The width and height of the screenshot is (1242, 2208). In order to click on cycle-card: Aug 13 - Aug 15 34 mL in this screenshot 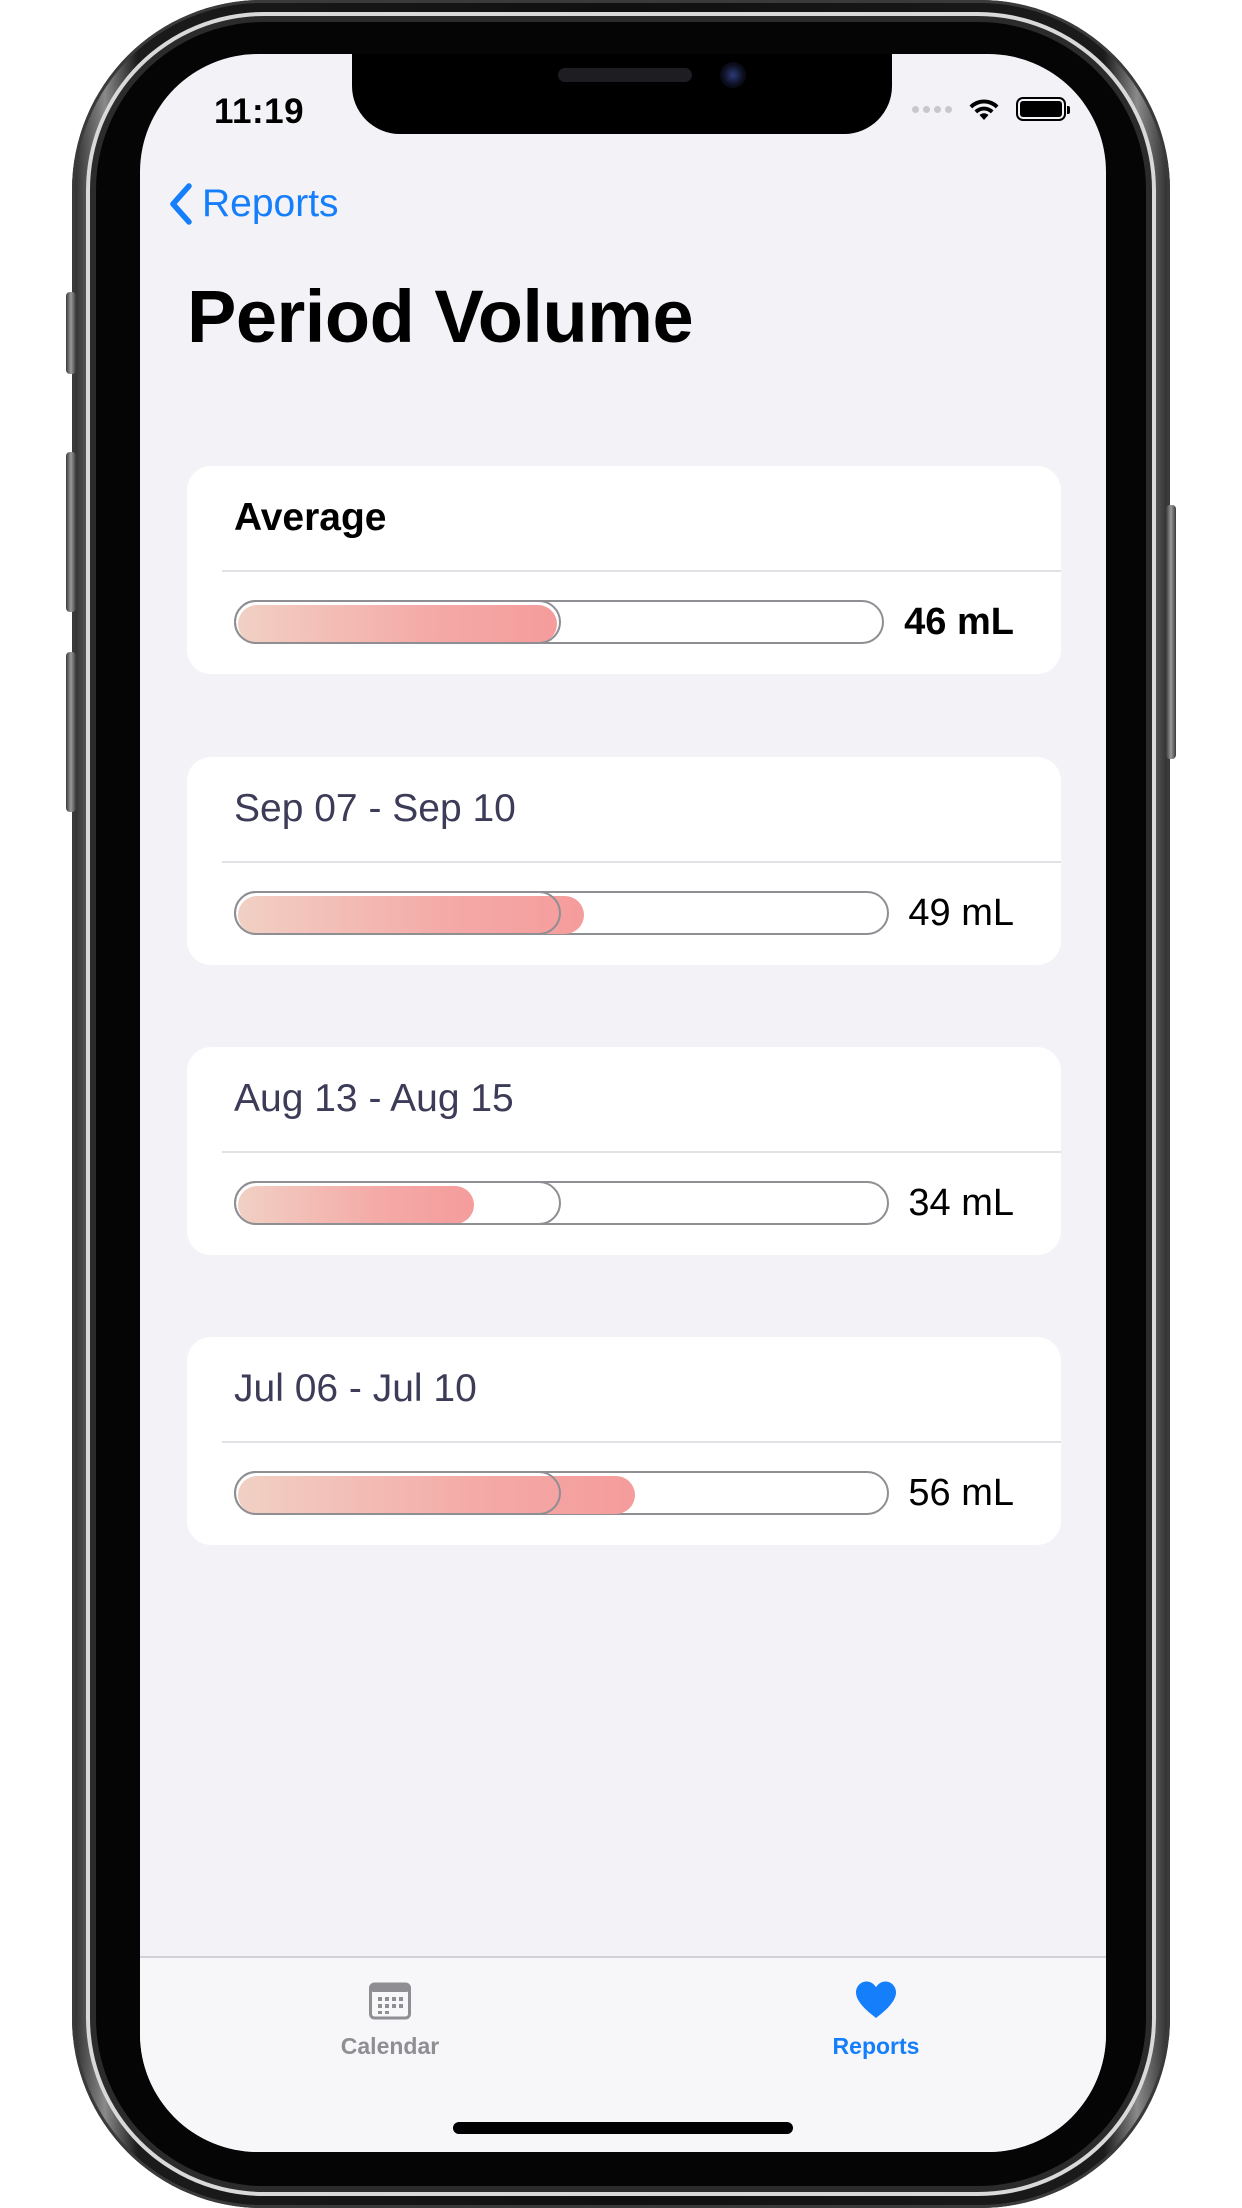, I will do `click(624, 1151)`.